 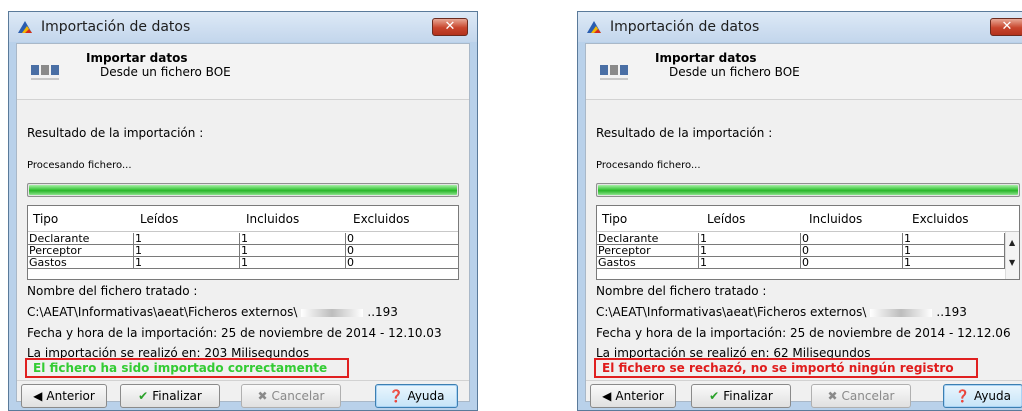 I want to click on scroll-down-icon: ▼, so click(x=1012, y=262).